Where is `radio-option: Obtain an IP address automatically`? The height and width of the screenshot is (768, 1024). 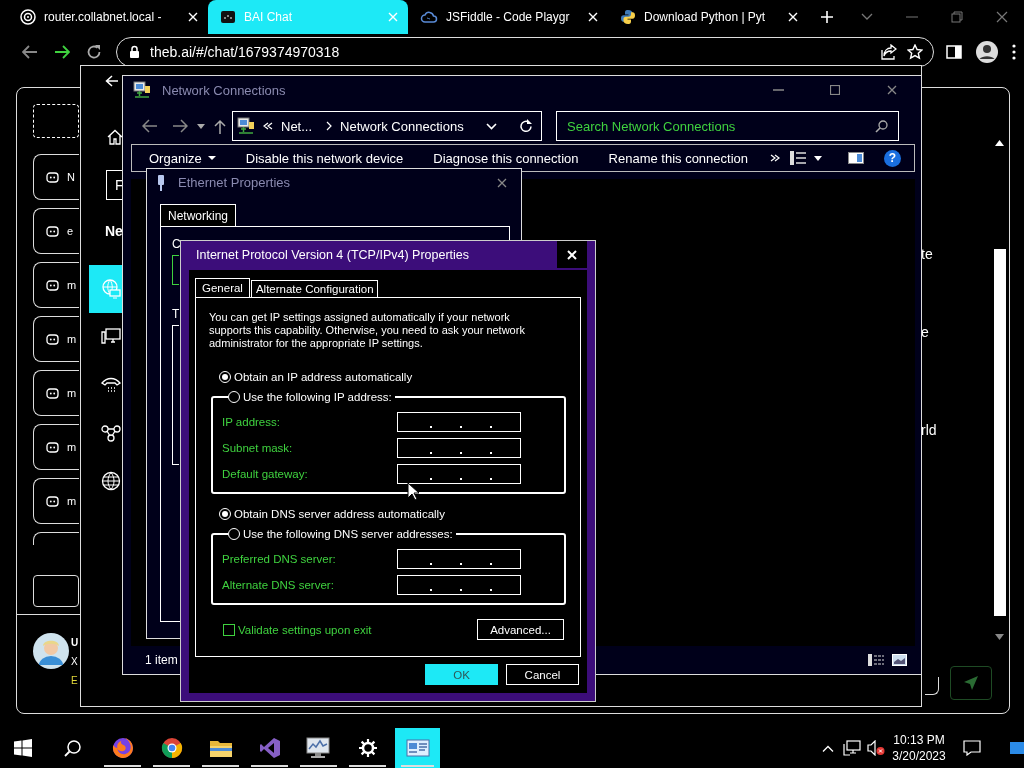 radio-option: Obtain an IP address automatically is located at coordinates (392, 377).